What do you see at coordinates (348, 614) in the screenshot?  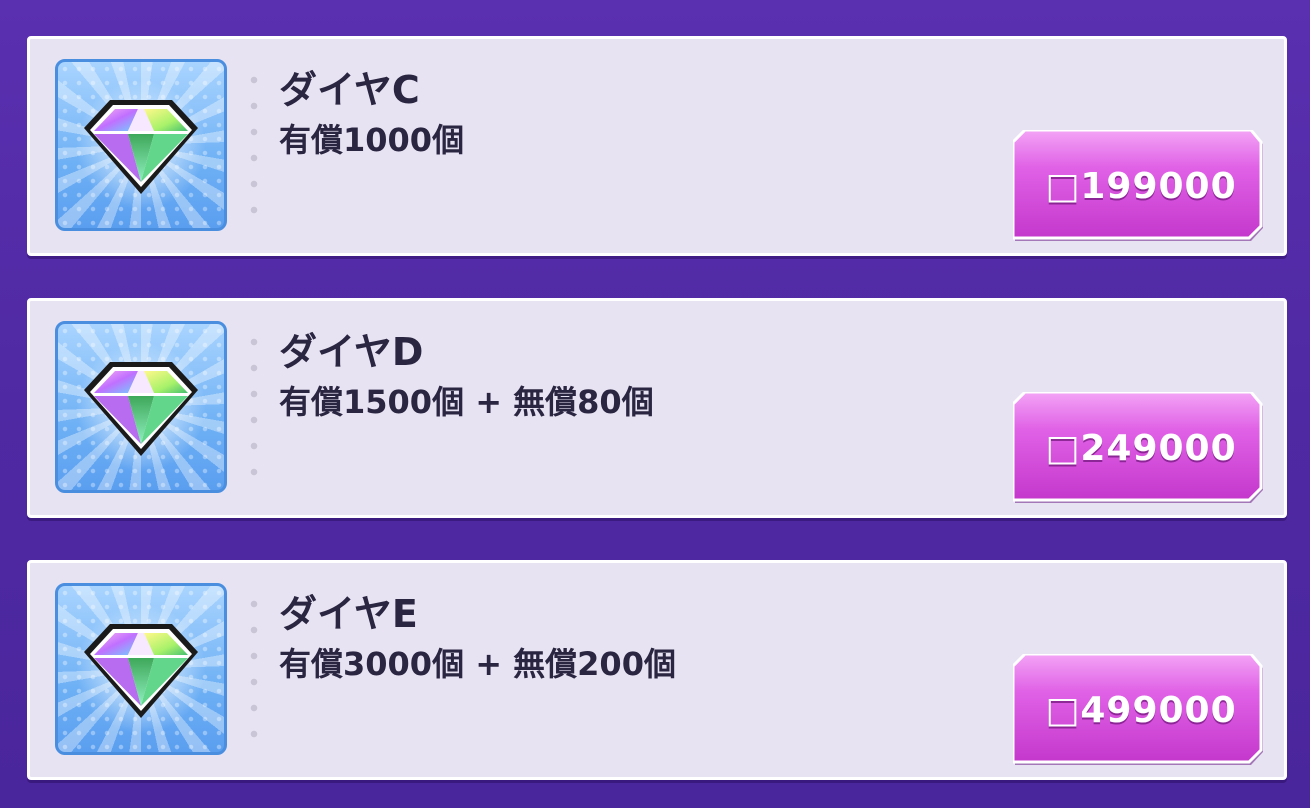 I see `item-name: ダイヤE` at bounding box center [348, 614].